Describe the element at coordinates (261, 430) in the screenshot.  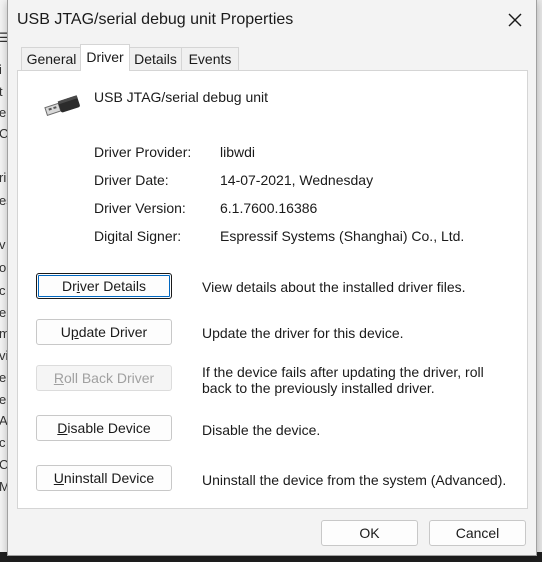
I see `disable-device-description: Disable the device.` at that location.